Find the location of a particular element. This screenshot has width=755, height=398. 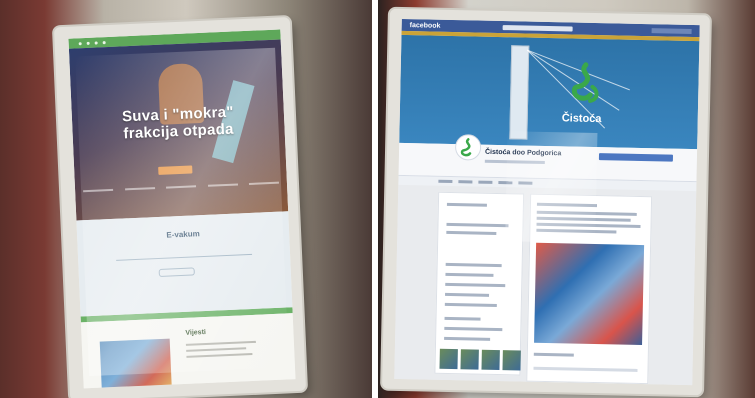

news-title: Vijesti is located at coordinates (196, 332).